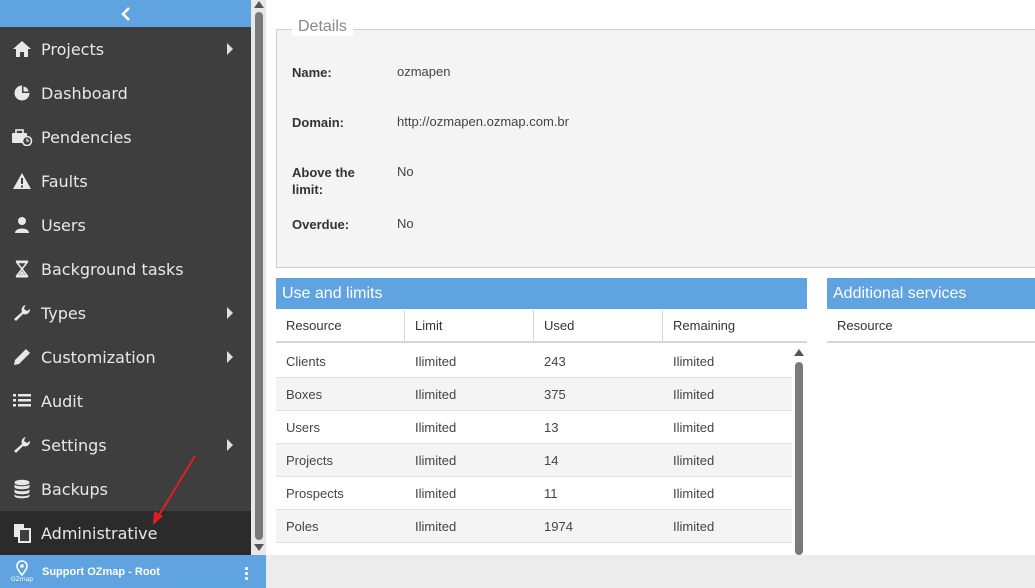 This screenshot has height=588, width=1035. What do you see at coordinates (598, 325) in the screenshot?
I see `column-header-used: Used` at bounding box center [598, 325].